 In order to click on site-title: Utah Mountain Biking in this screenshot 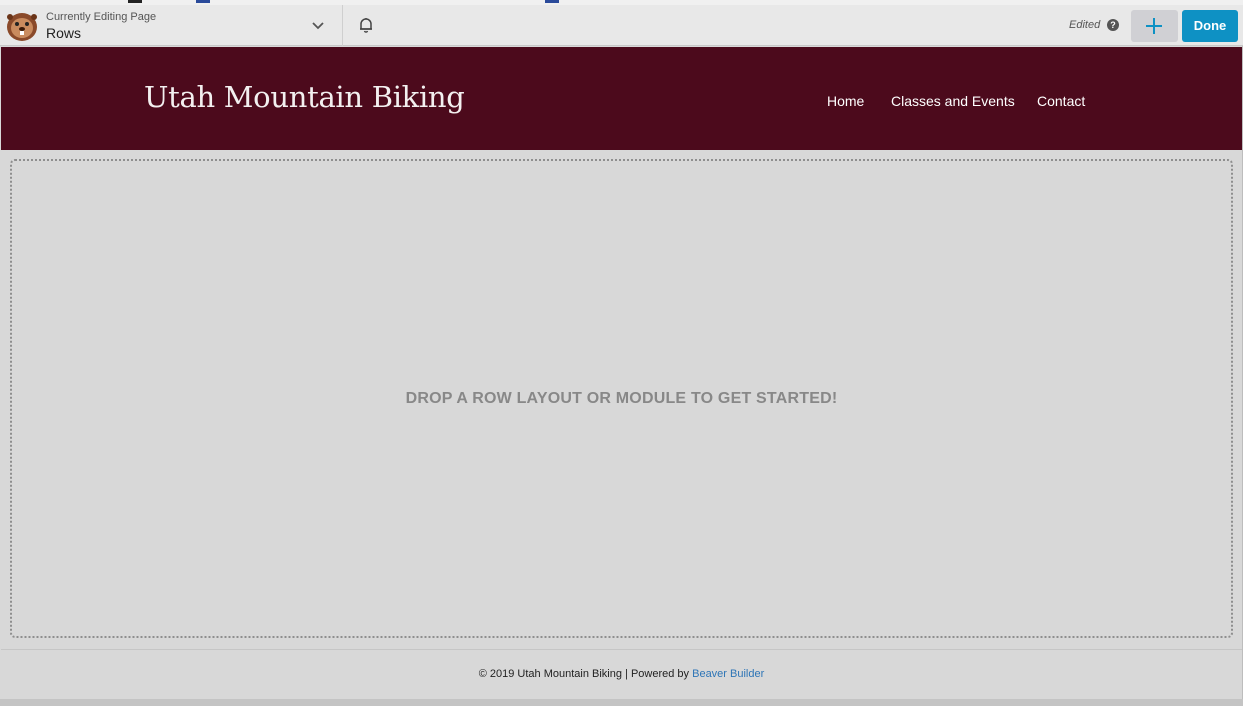, I will do `click(304, 97)`.